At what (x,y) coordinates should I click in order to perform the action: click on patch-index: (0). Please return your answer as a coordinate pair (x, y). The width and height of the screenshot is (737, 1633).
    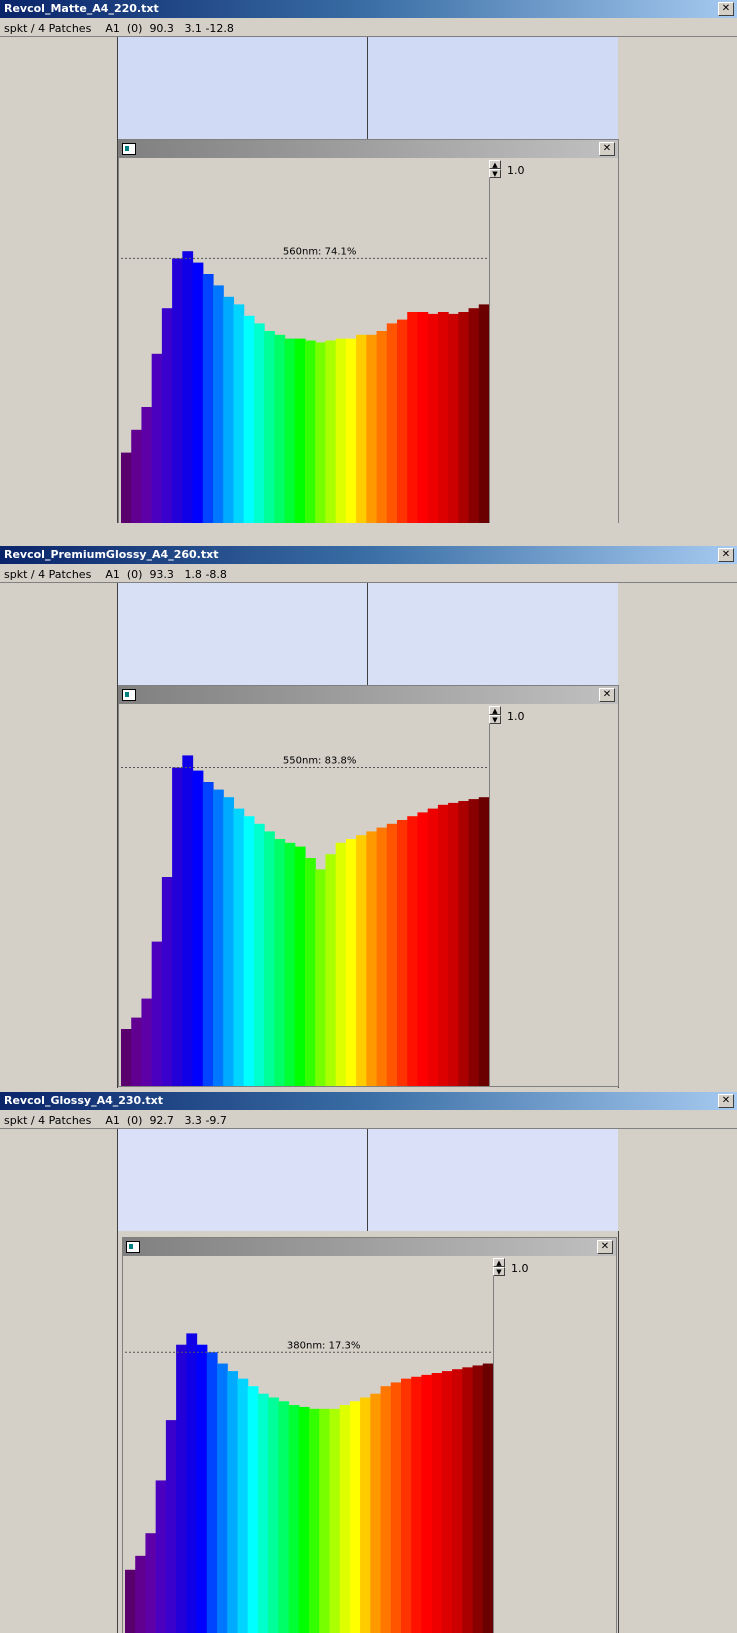
    Looking at the image, I should click on (134, 574).